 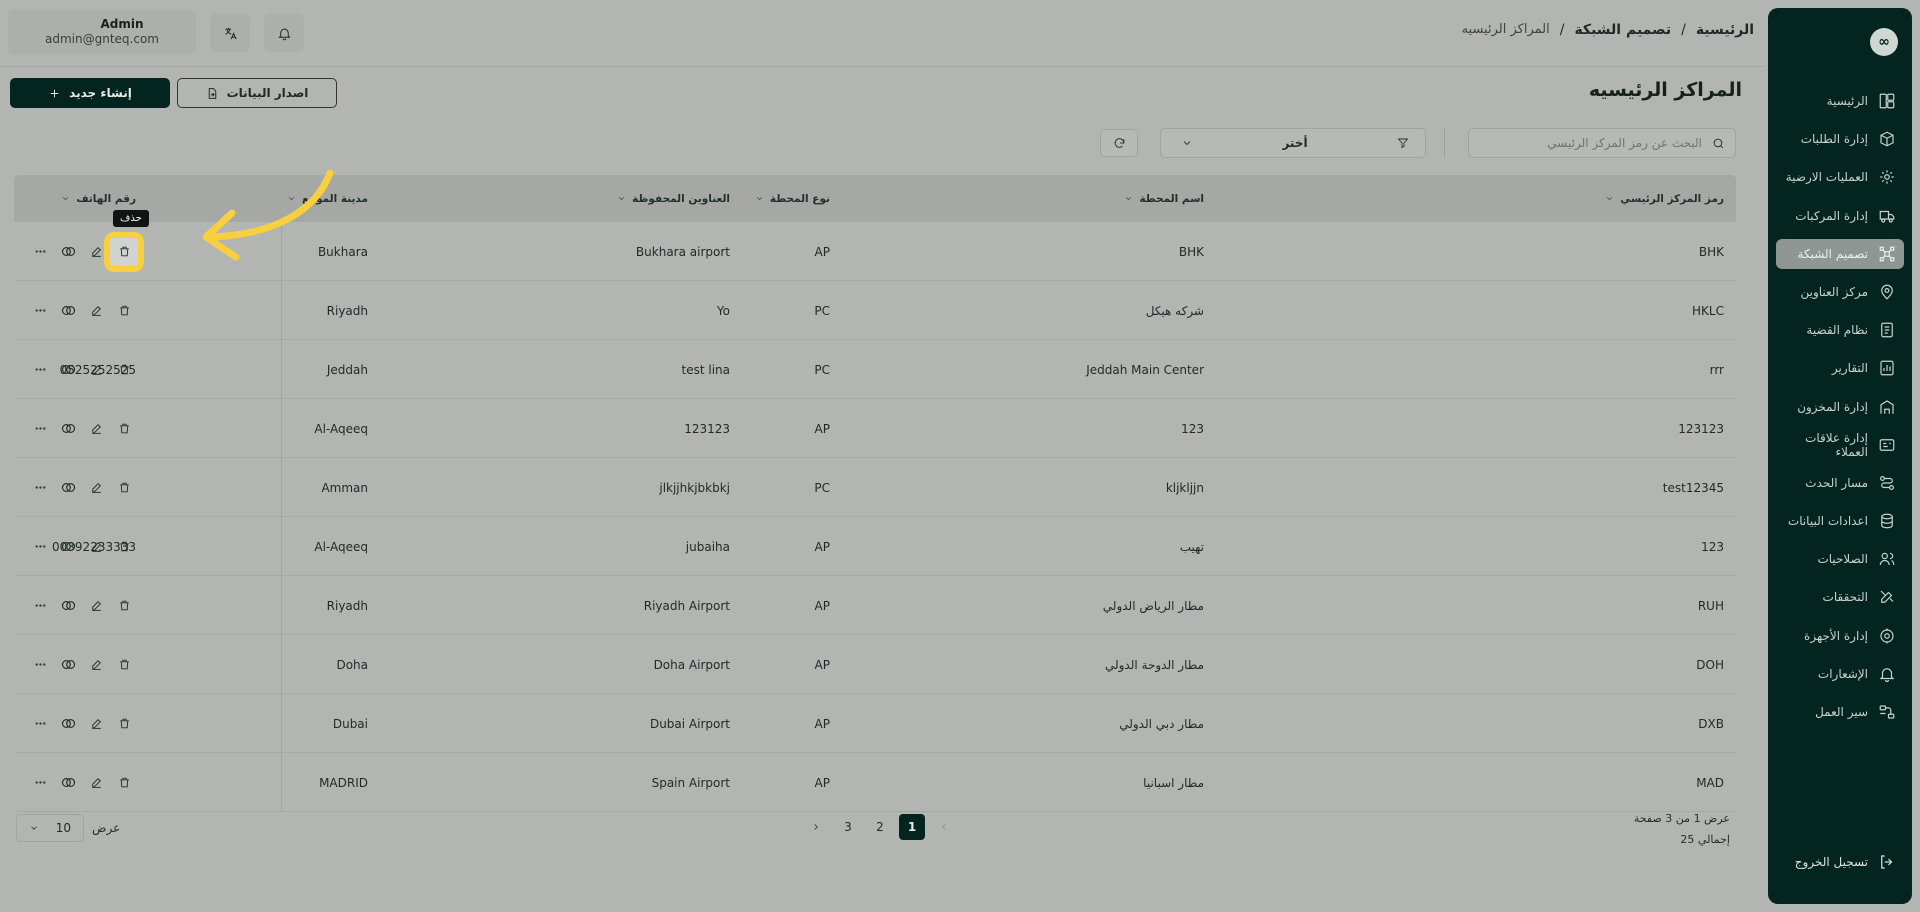 What do you see at coordinates (1693, 487) in the screenshot?
I see `cell-code: test12345` at bounding box center [1693, 487].